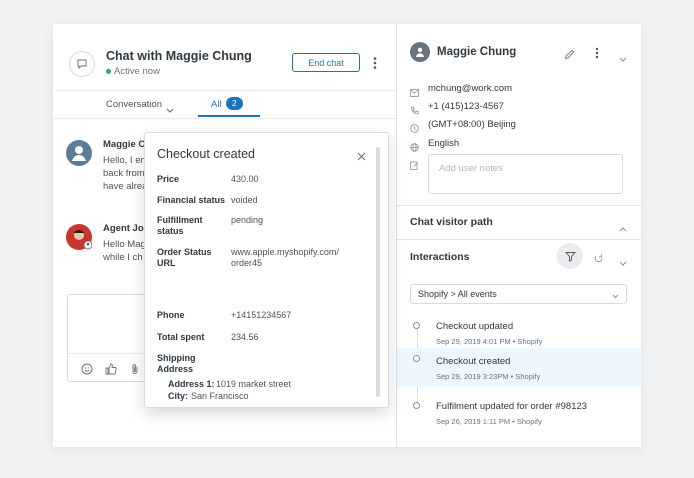  I want to click on field-label: Price, so click(168, 179).